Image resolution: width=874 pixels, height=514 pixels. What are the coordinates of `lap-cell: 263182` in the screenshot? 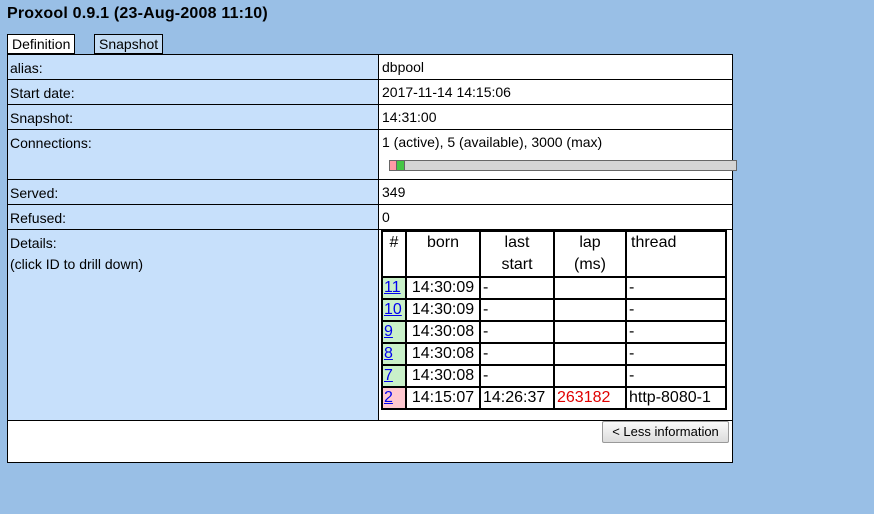 It's located at (590, 398).